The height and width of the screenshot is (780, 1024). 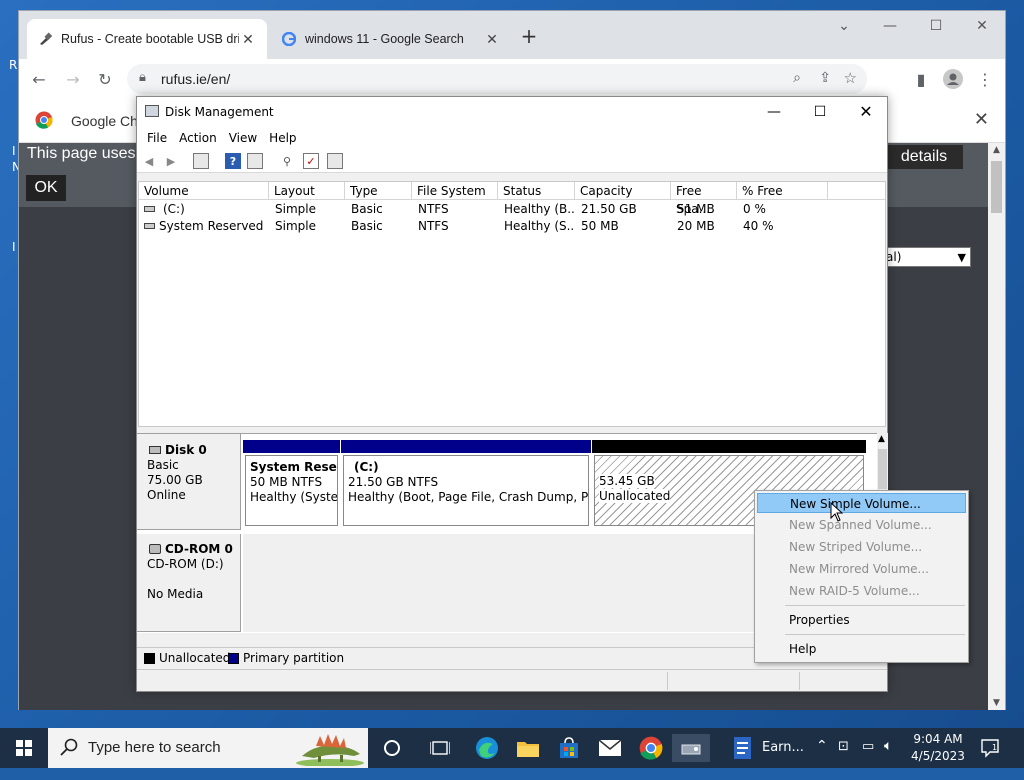 I want to click on network-icon: ⊡, so click(x=843, y=759).